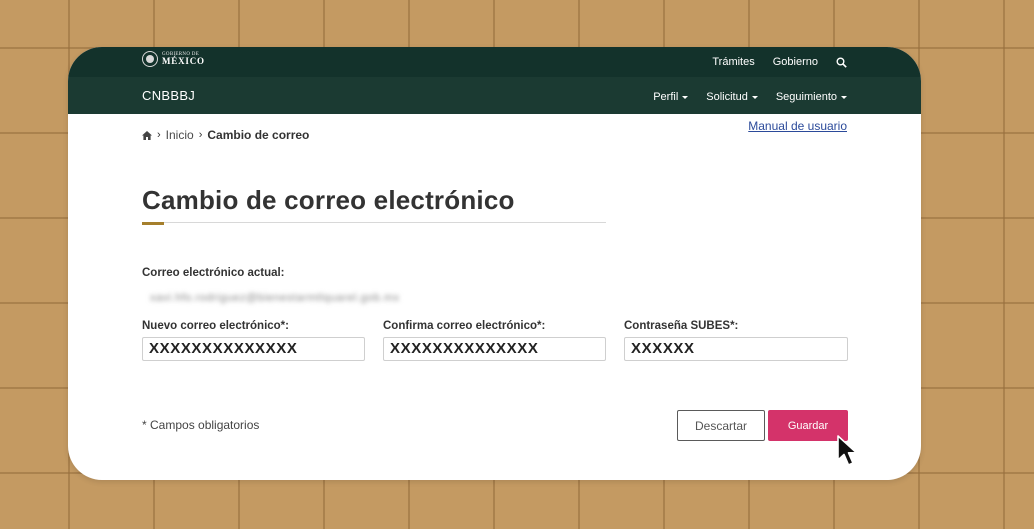  Describe the element at coordinates (721, 425) in the screenshot. I see `discard-button: Descartar` at that location.